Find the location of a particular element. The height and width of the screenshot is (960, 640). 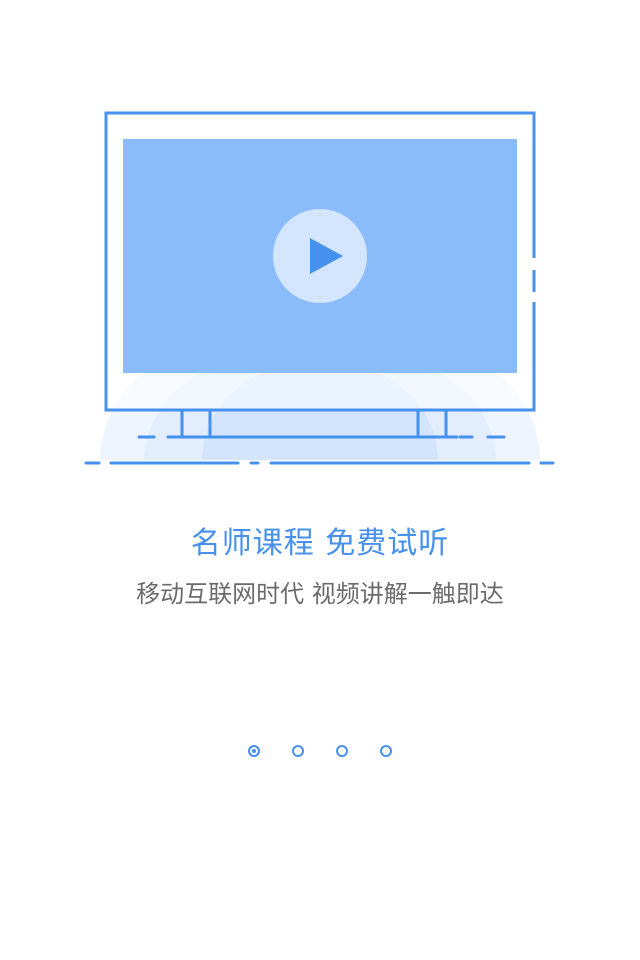

intro-title: 名师课程 免费试听 is located at coordinates (320, 543).